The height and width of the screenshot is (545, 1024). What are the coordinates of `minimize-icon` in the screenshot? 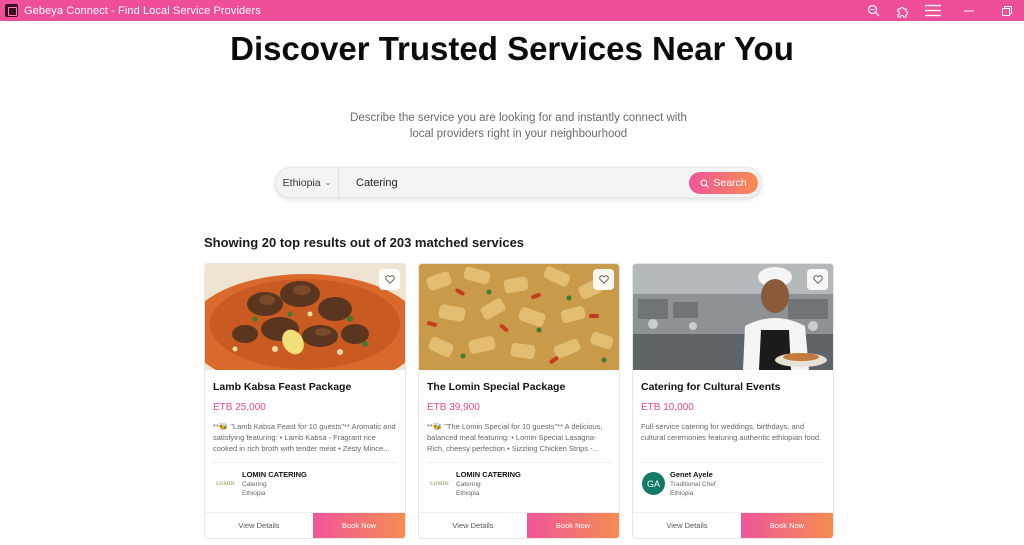 It's located at (969, 10).